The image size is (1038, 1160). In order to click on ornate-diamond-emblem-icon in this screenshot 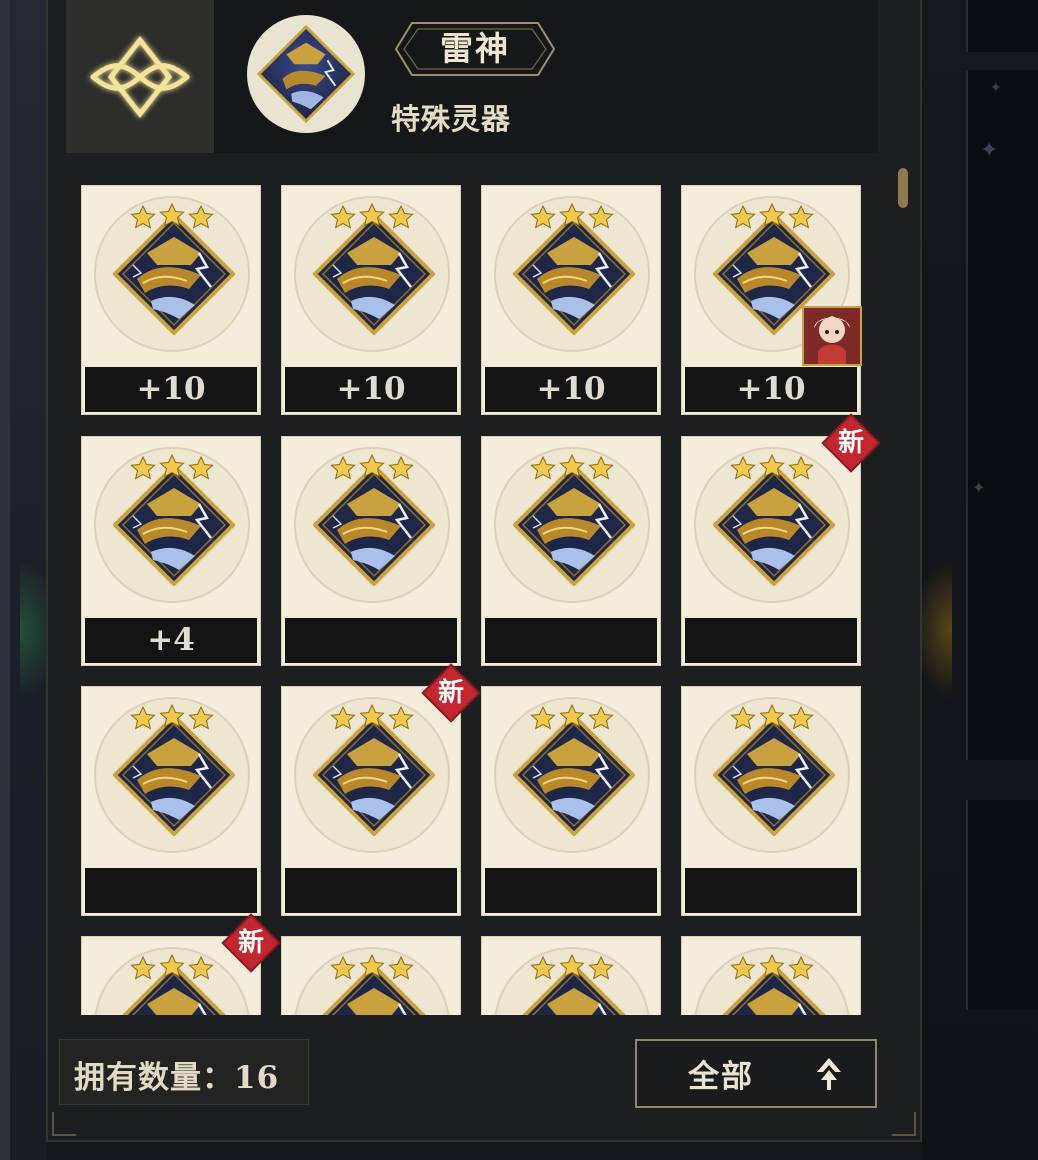, I will do `click(140, 76)`.